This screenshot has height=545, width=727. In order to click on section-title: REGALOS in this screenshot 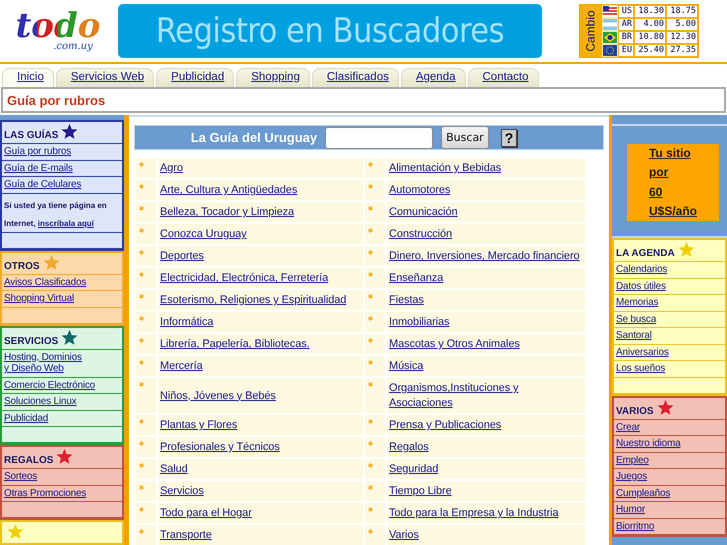, I will do `click(29, 460)`.